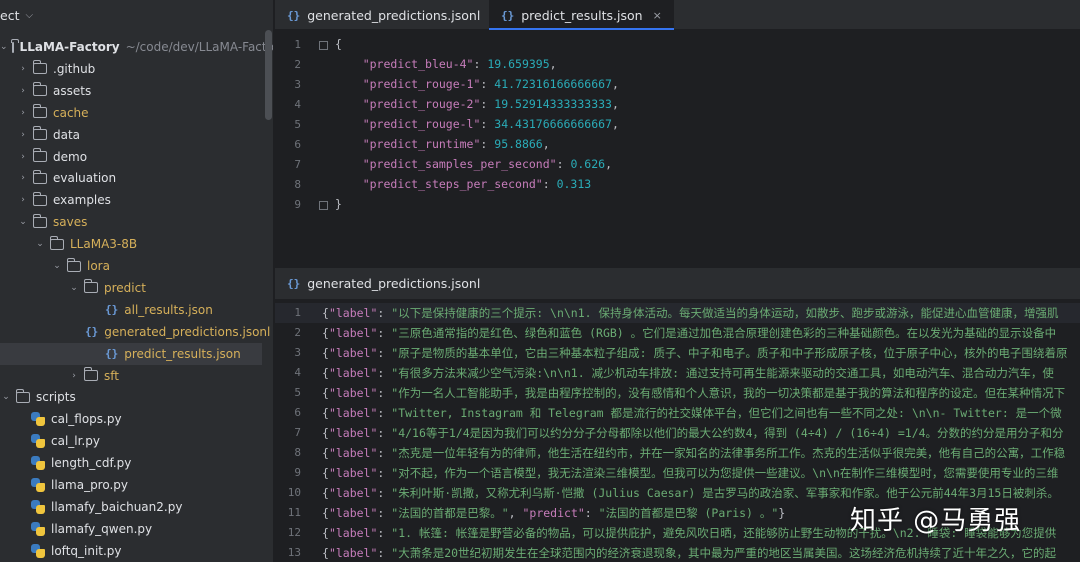 This screenshot has width=1080, height=562. I want to click on tree-item-scripts: ⌄ scripts, so click(131, 397).